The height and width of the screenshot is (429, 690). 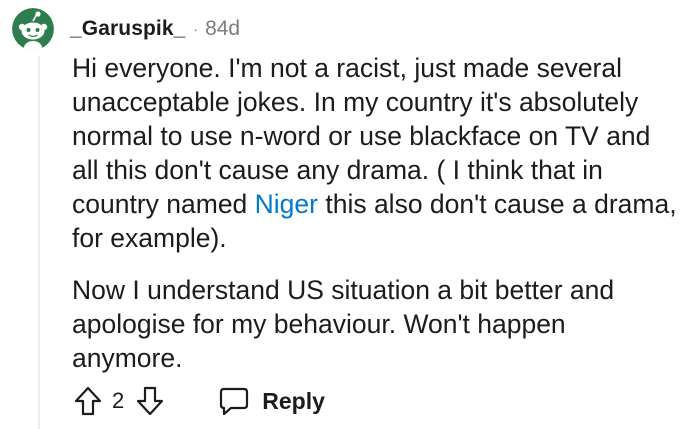 What do you see at coordinates (223, 28) in the screenshot?
I see `comment-age: 84d` at bounding box center [223, 28].